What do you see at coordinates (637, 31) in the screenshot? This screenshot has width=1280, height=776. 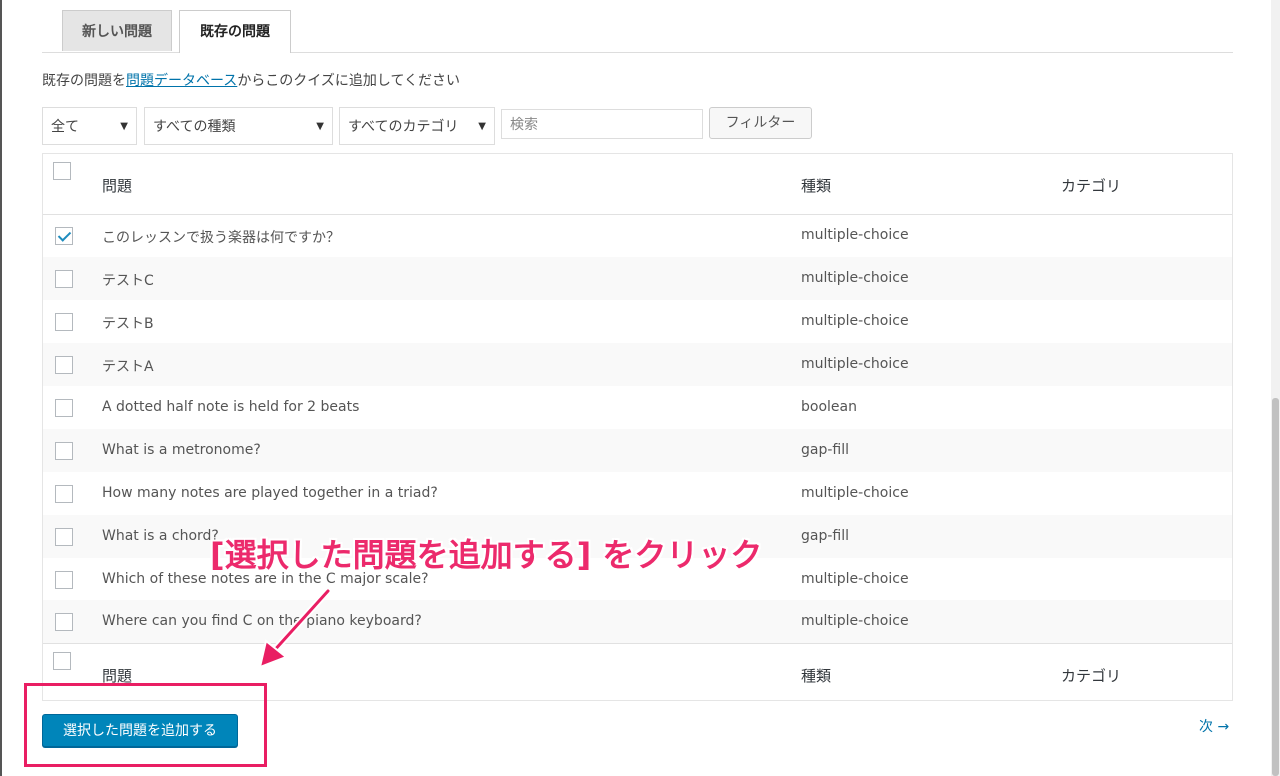 I see `question-tabs: 新しい問題 既存の問題` at bounding box center [637, 31].